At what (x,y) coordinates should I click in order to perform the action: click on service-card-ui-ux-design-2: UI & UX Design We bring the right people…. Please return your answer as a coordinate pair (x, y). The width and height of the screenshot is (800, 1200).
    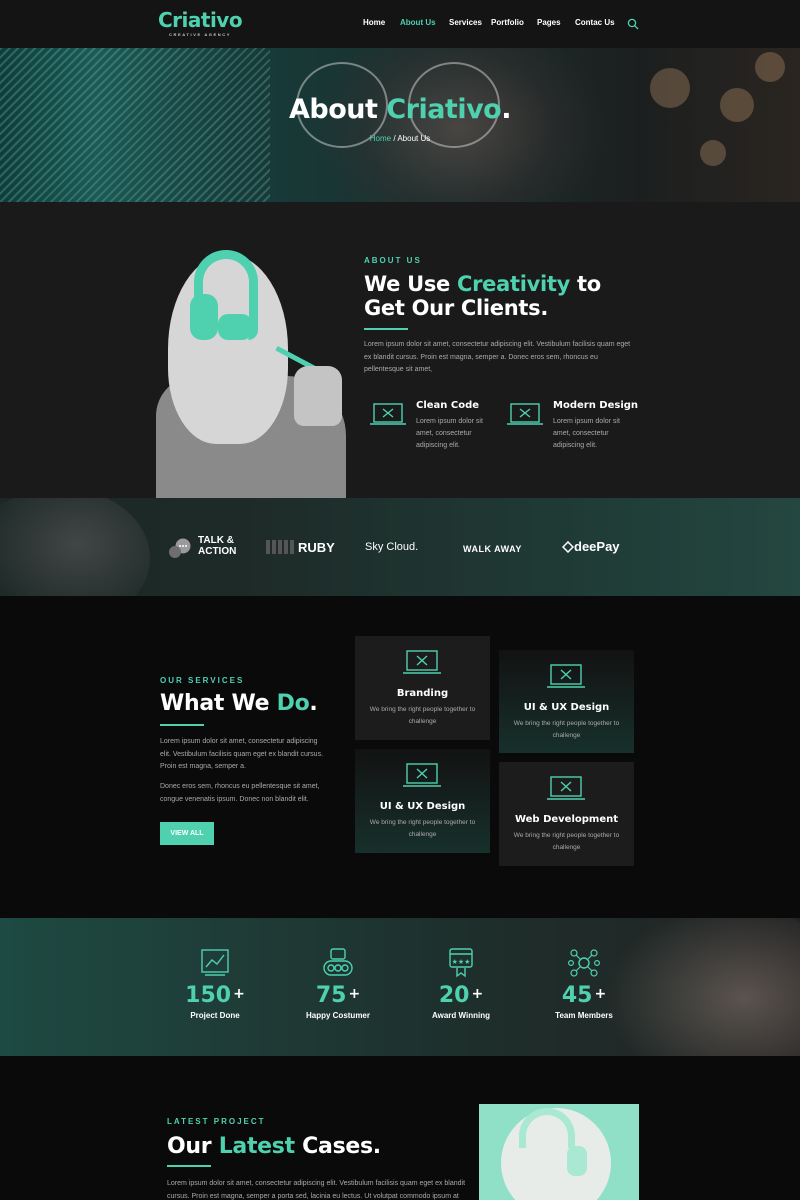
    Looking at the image, I should click on (422, 801).